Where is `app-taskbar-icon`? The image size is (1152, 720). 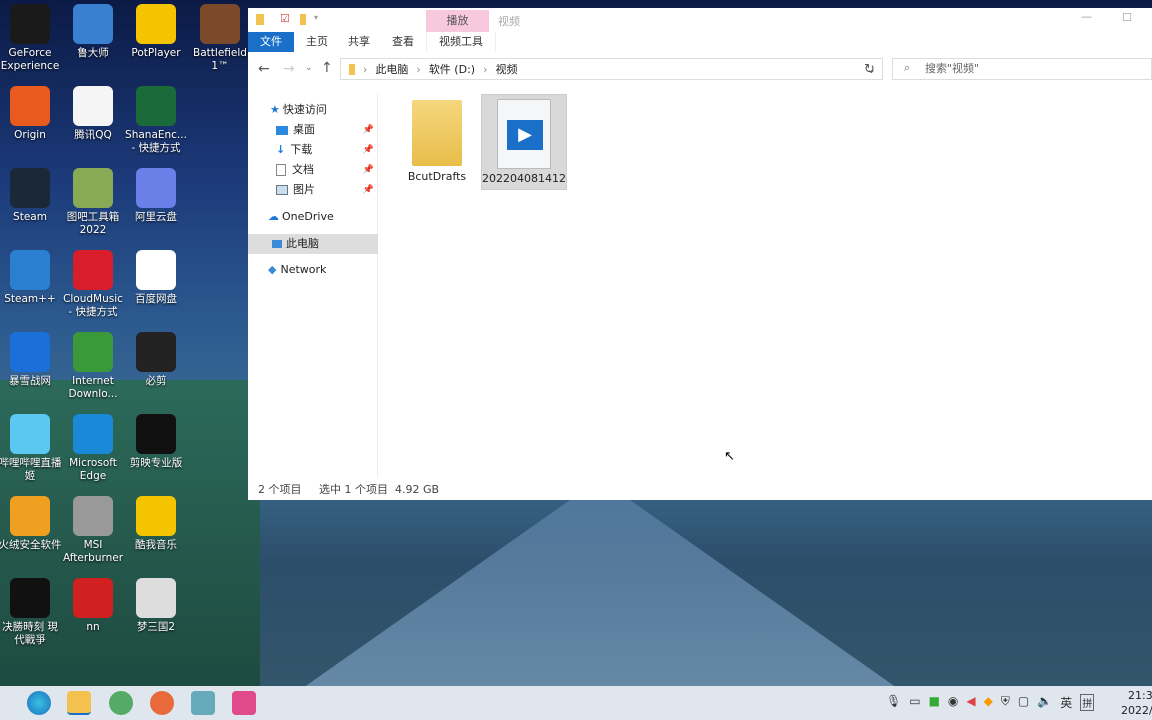 app-taskbar-icon is located at coordinates (244, 703).